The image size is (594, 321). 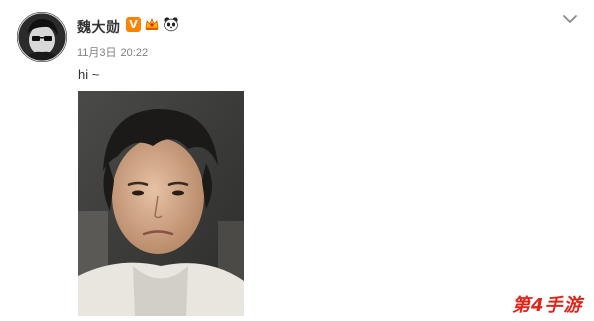 I want to click on avatar-image, so click(x=42, y=37).